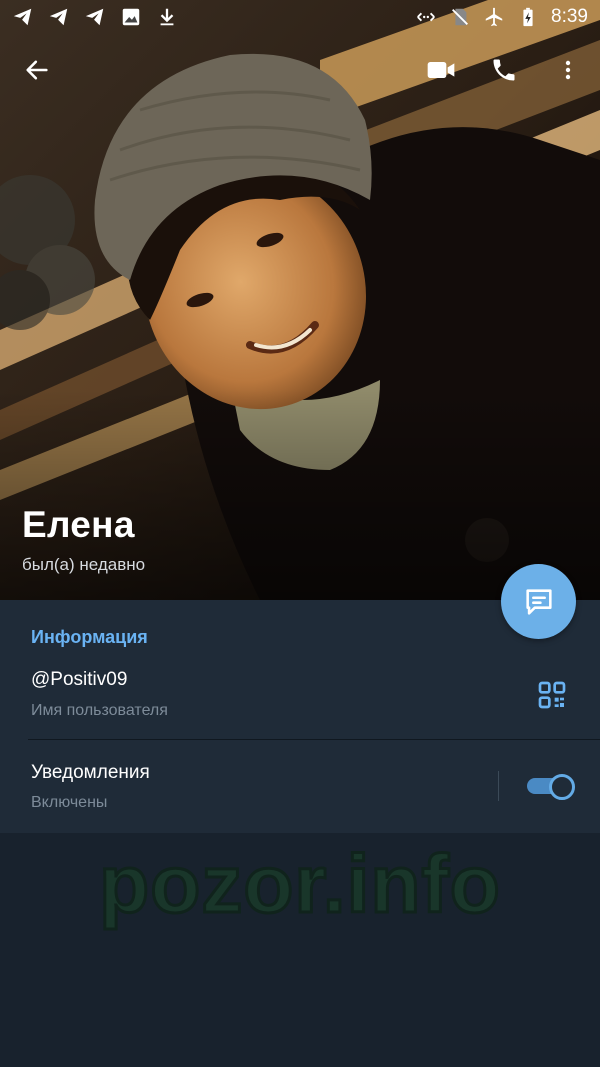 The width and height of the screenshot is (600, 1067). I want to click on more-vertical-icon, so click(568, 70).